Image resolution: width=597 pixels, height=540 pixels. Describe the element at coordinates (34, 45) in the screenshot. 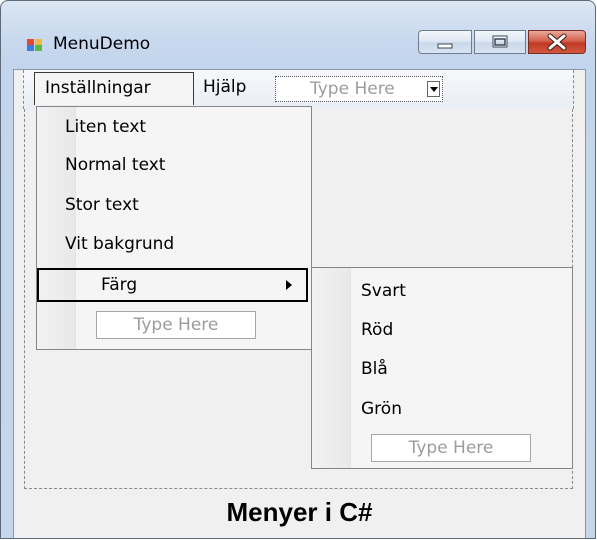

I see `app-icon` at that location.